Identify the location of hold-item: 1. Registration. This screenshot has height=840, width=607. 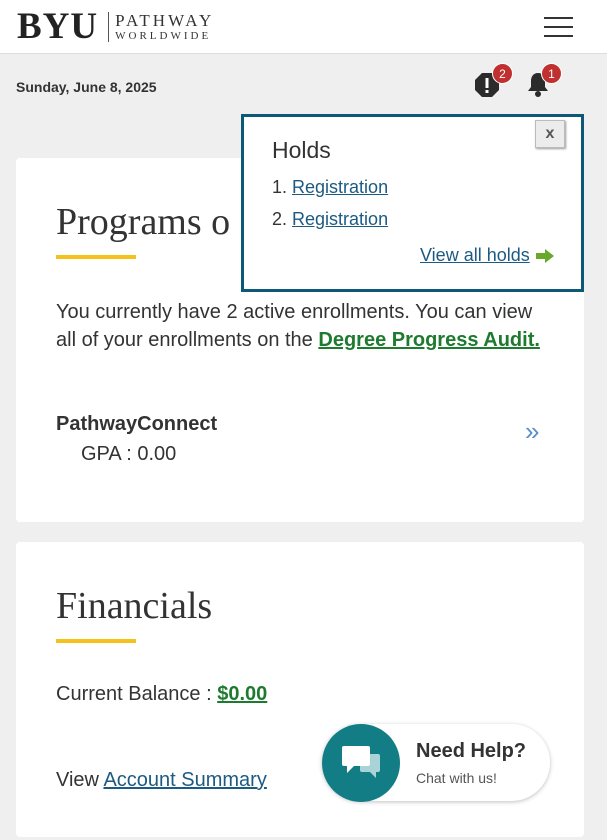
(330, 187).